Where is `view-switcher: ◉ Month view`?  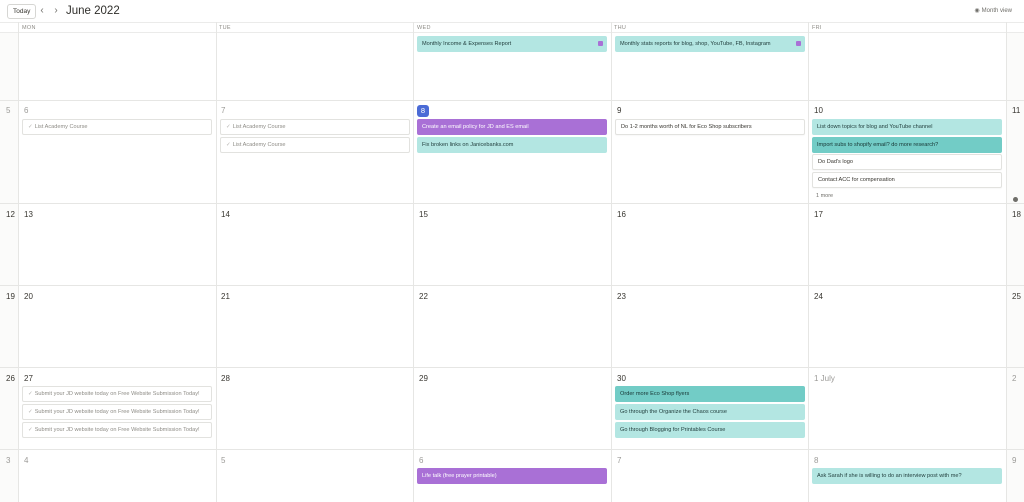 view-switcher: ◉ Month view is located at coordinates (993, 11).